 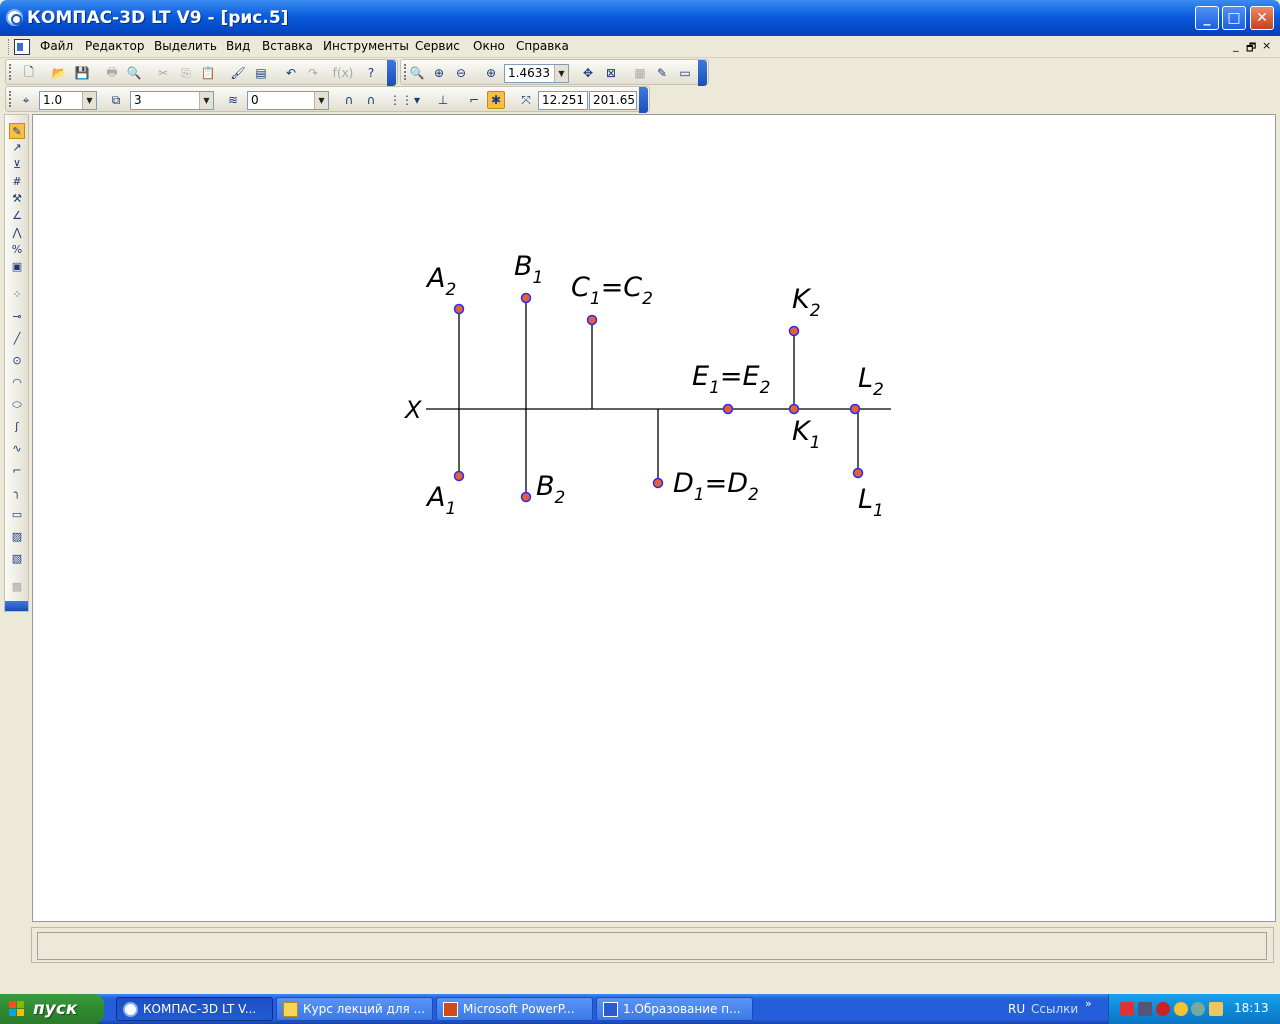 I want to click on coord-y-field: 201.65, so click(x=613, y=100).